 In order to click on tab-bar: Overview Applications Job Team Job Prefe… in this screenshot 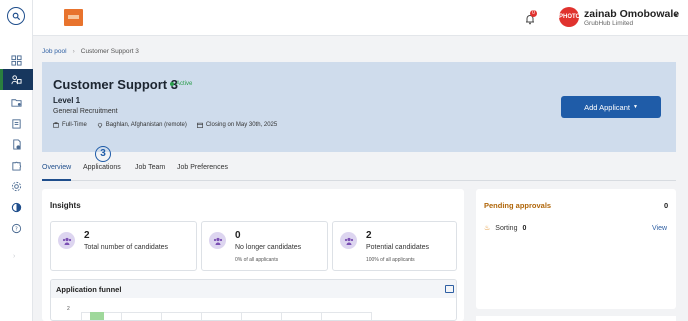, I will do `click(359, 172)`.